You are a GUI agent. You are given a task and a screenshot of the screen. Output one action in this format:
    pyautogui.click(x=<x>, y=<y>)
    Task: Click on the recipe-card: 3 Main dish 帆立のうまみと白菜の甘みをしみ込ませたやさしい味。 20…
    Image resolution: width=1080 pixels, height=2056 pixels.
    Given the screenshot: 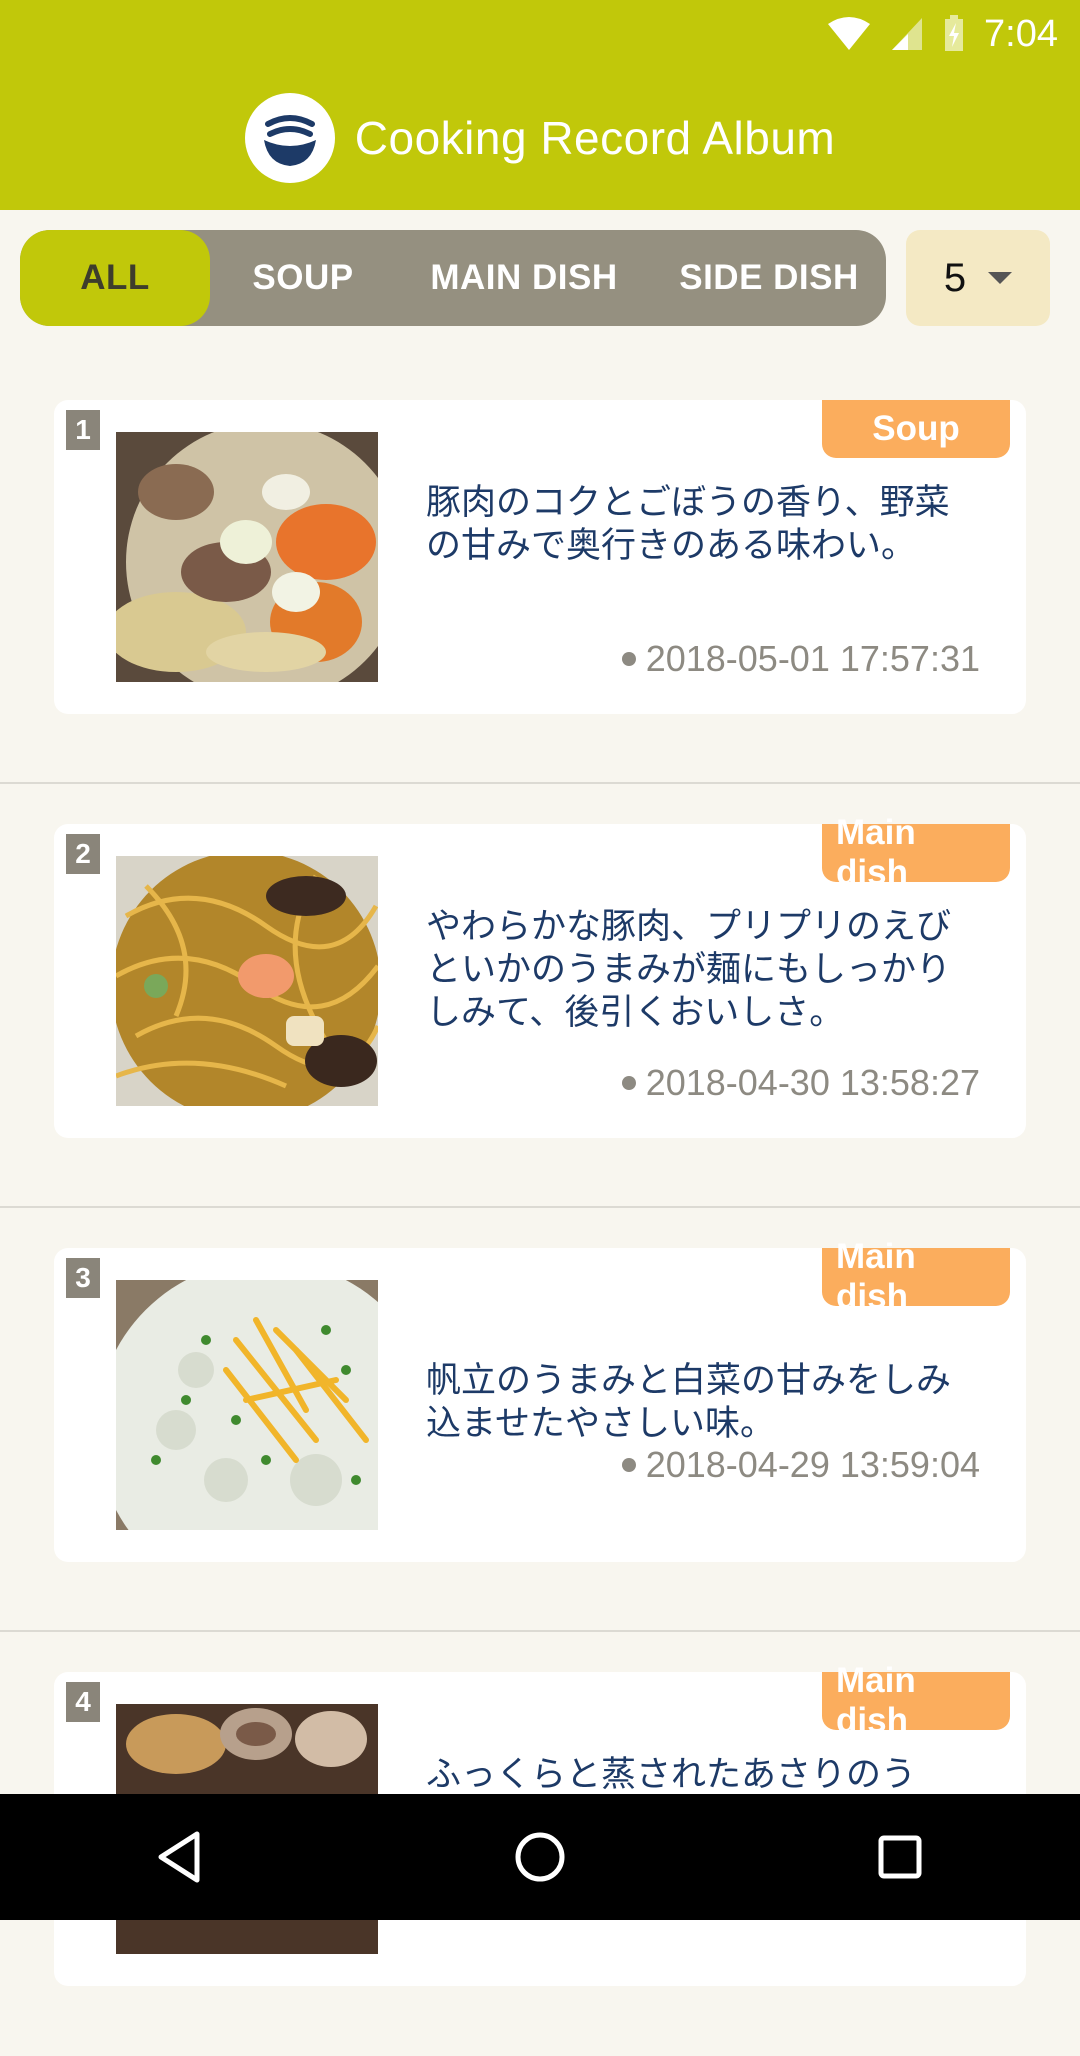 What is the action you would take?
    pyautogui.click(x=540, y=1399)
    